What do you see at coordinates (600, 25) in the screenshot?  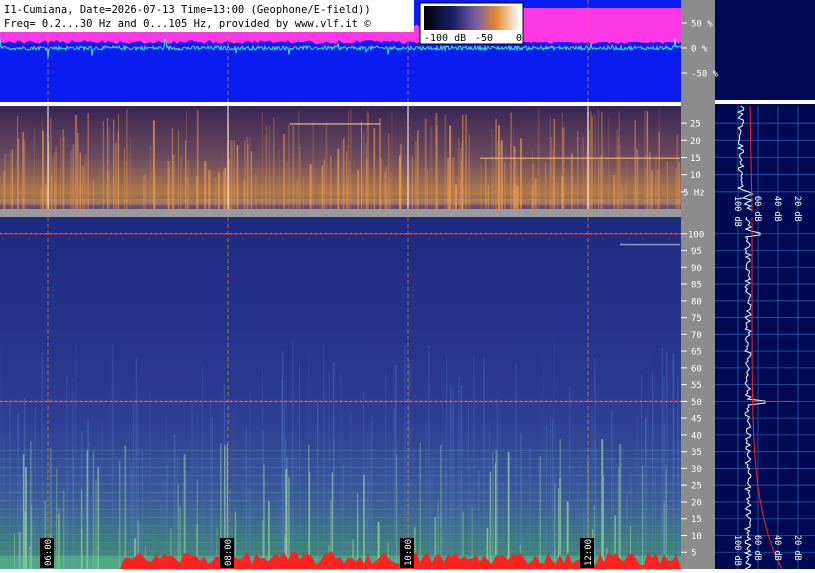 I see `waveform-envelope-burst` at bounding box center [600, 25].